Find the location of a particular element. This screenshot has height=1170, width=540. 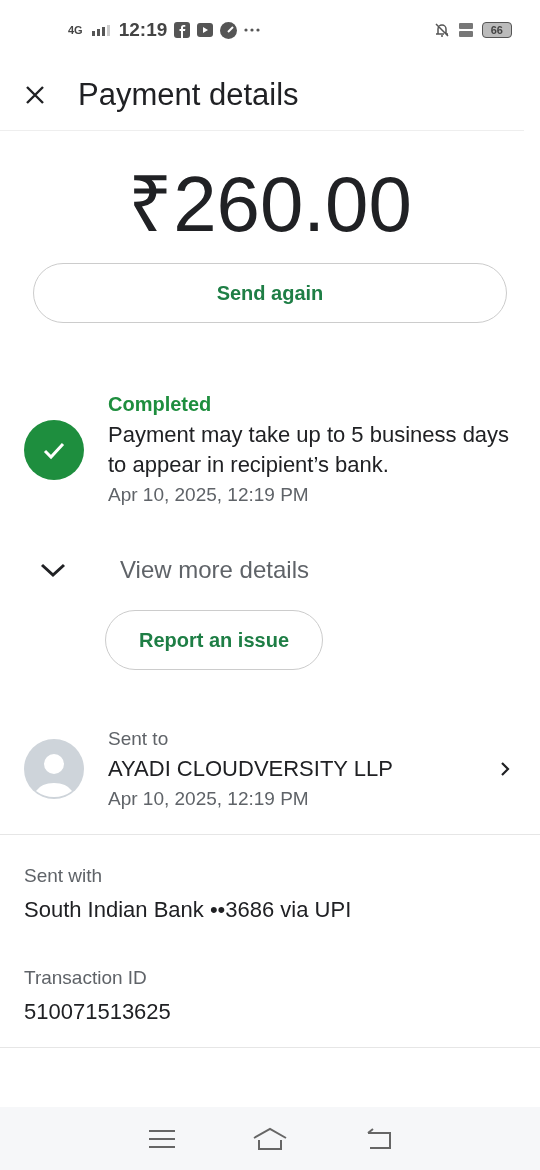

detail-value: 510071513625 is located at coordinates (98, 1012).